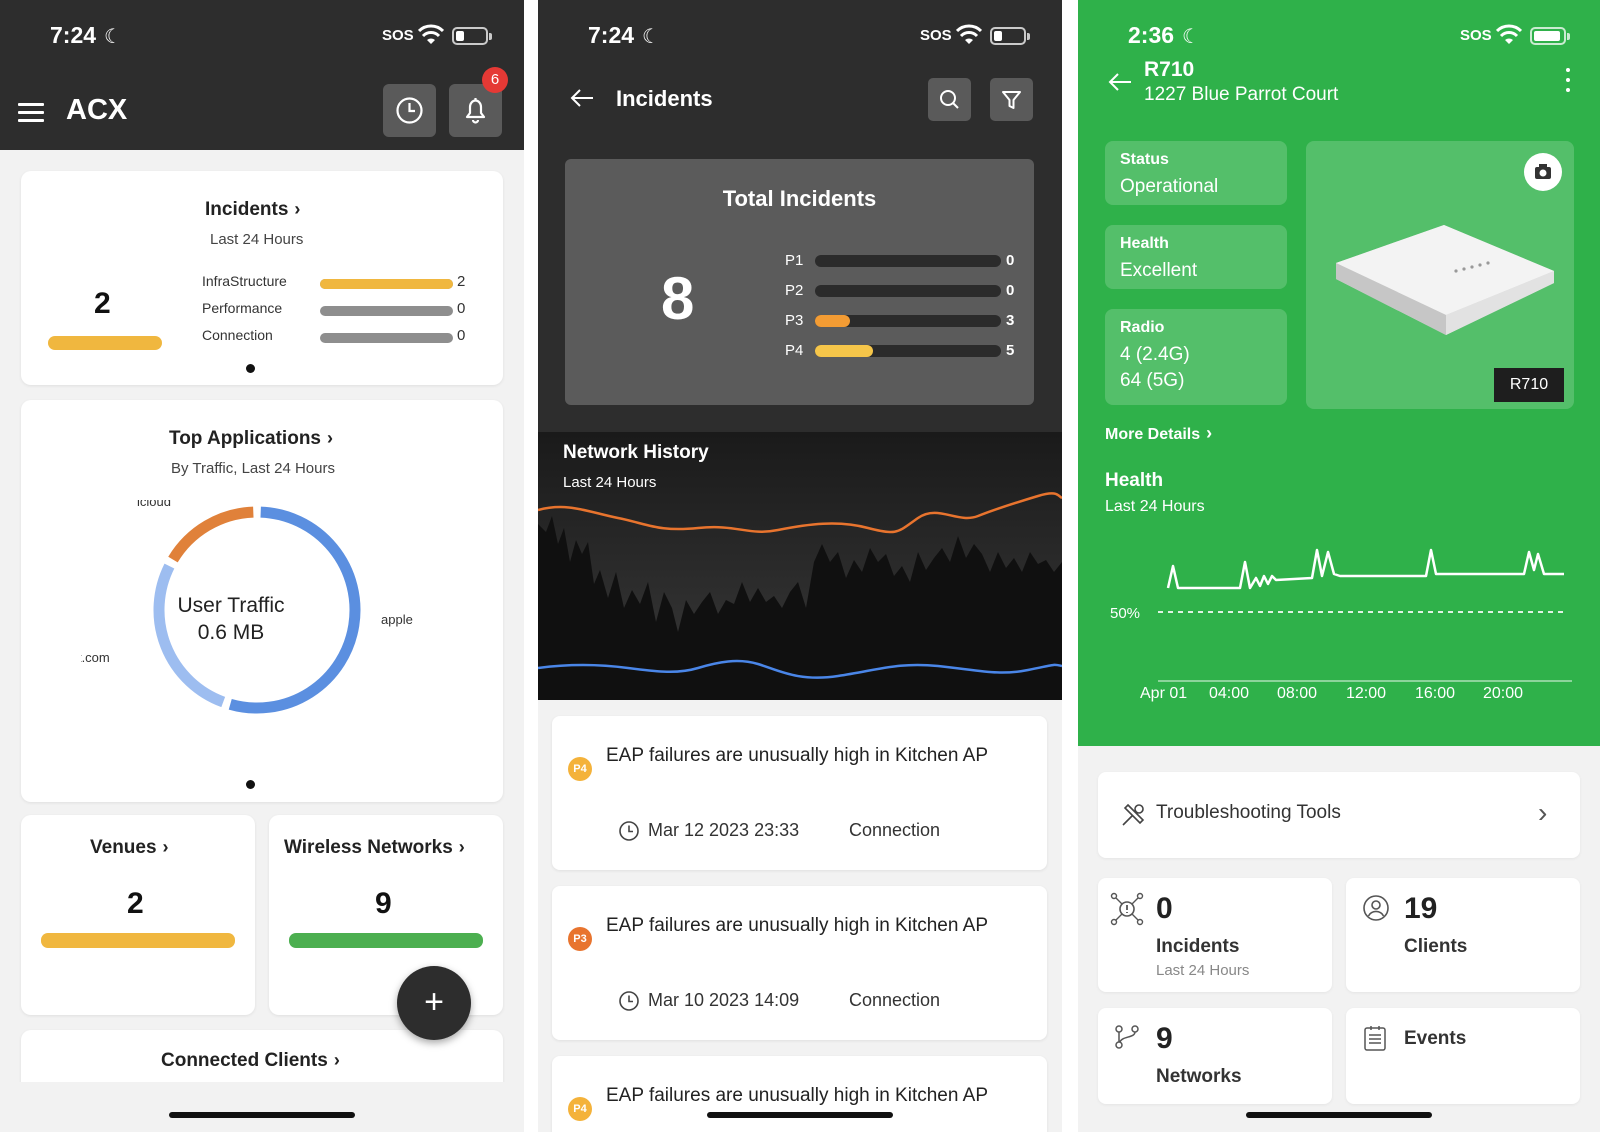 The image size is (1600, 1132). I want to click on status-time: 7:24, so click(611, 35).